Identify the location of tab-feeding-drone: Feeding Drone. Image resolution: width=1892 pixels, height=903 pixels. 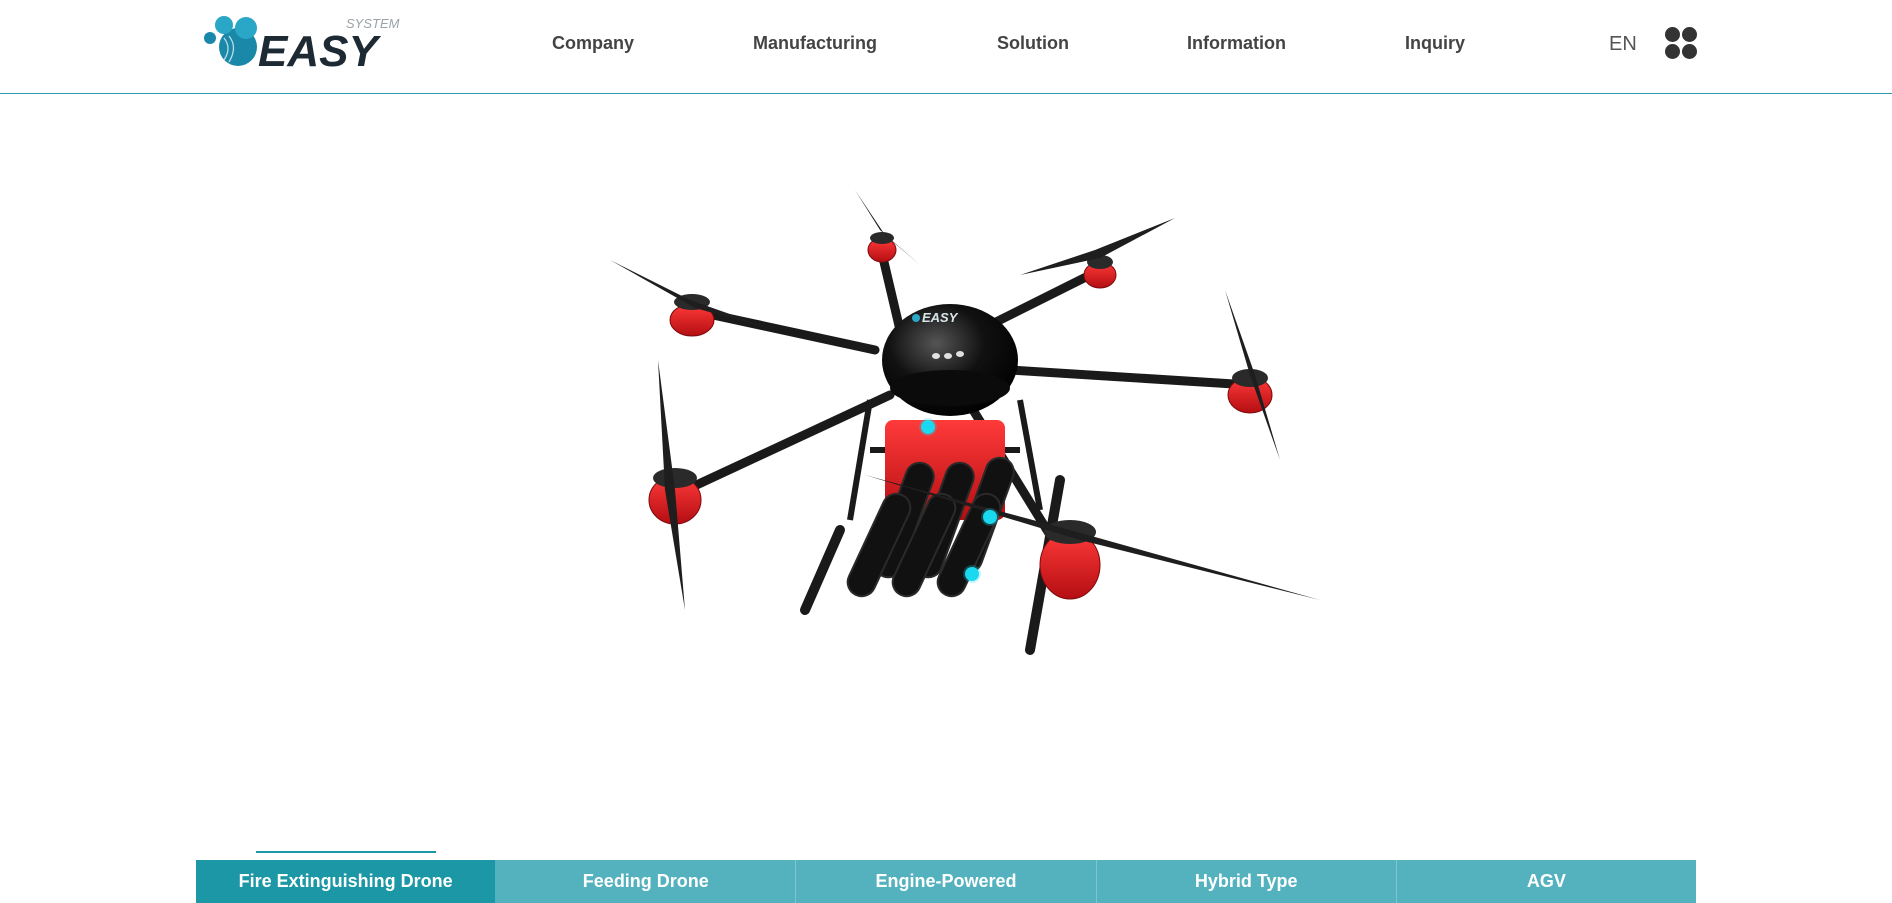
(646, 881).